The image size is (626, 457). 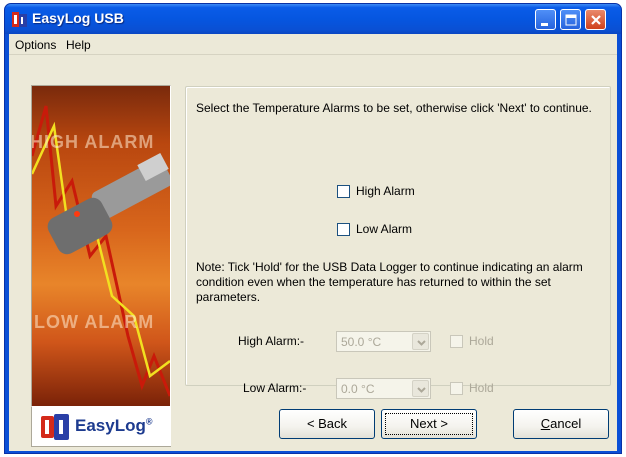 I want to click on low-alarm-checkbox-label: Low Alarm, so click(x=384, y=229).